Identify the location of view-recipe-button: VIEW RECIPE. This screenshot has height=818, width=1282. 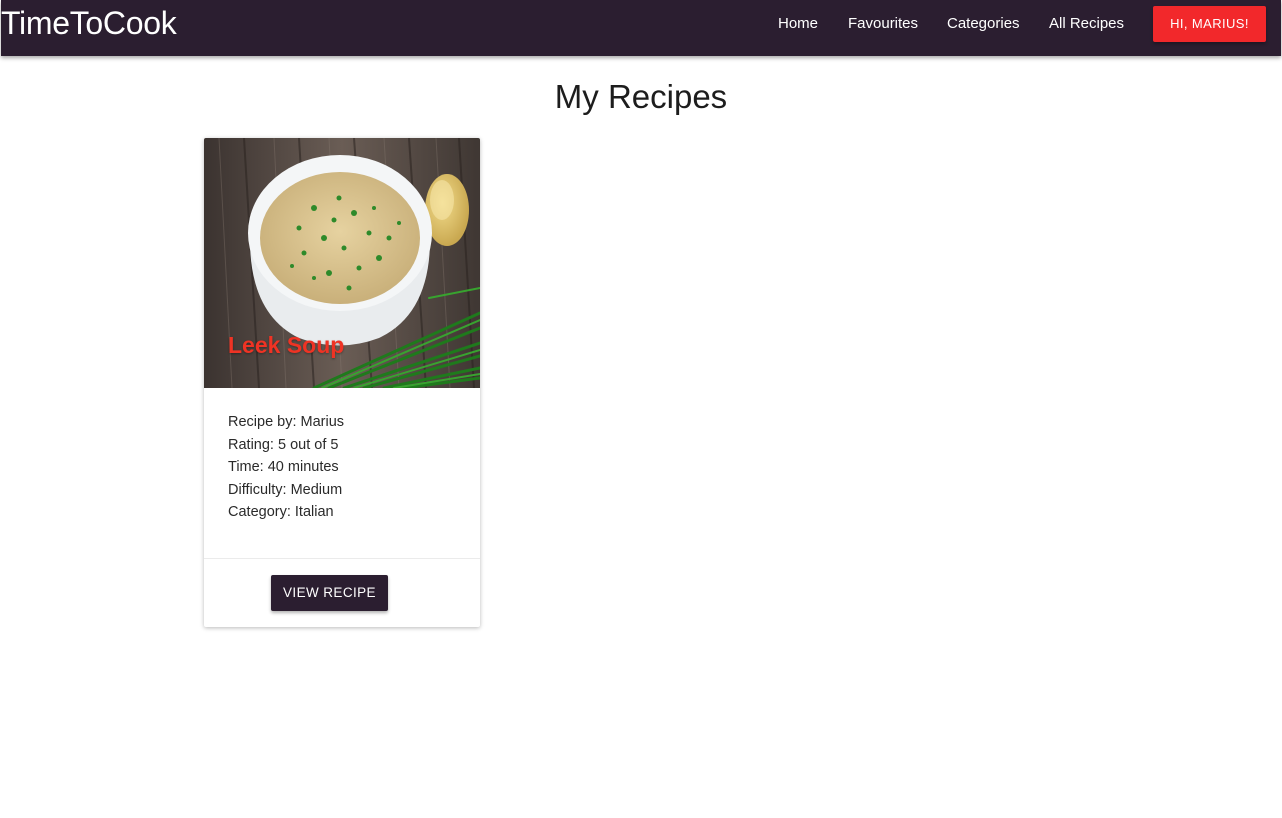
(329, 593).